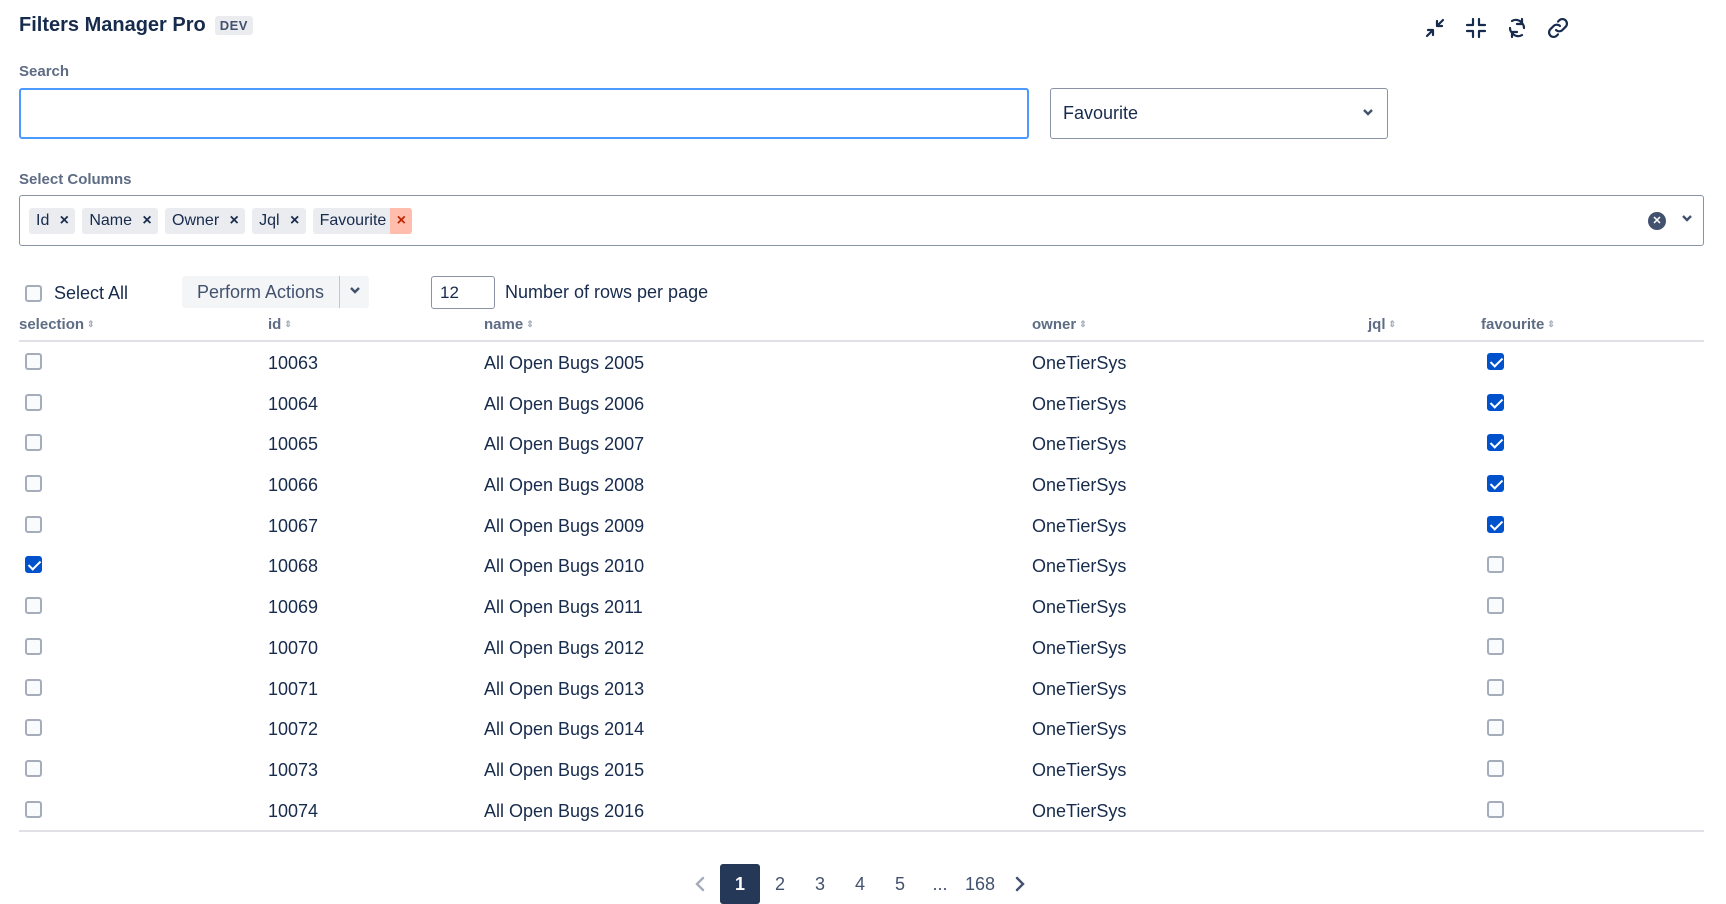  I want to click on cell-name: All Open Bugs 2007, so click(564, 444).